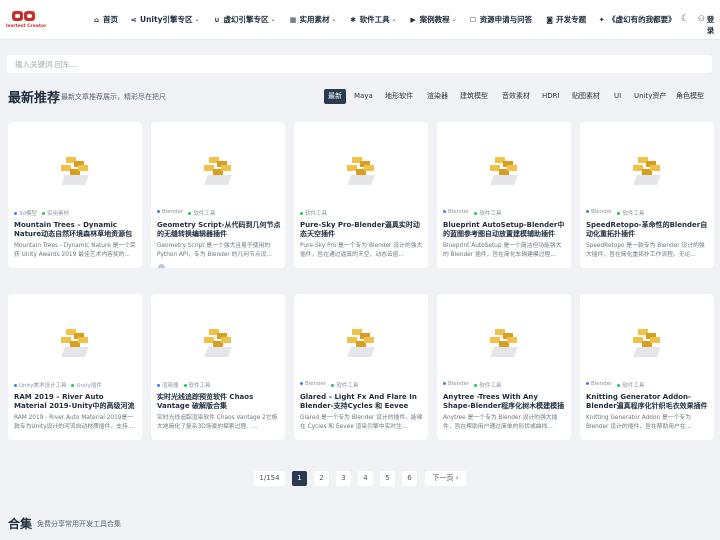 The width and height of the screenshot is (720, 540). What do you see at coordinates (617, 96) in the screenshot?
I see `category-tab: UI` at bounding box center [617, 96].